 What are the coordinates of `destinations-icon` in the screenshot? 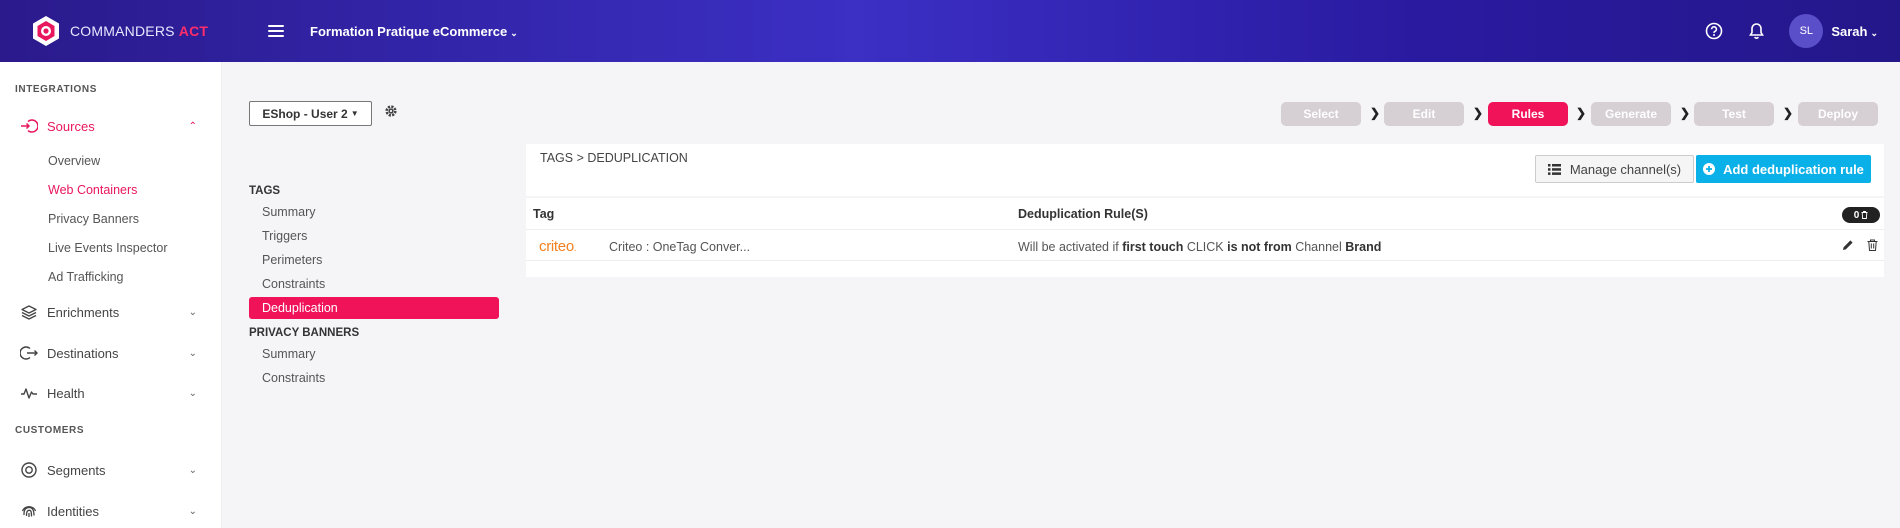 It's located at (29, 353).